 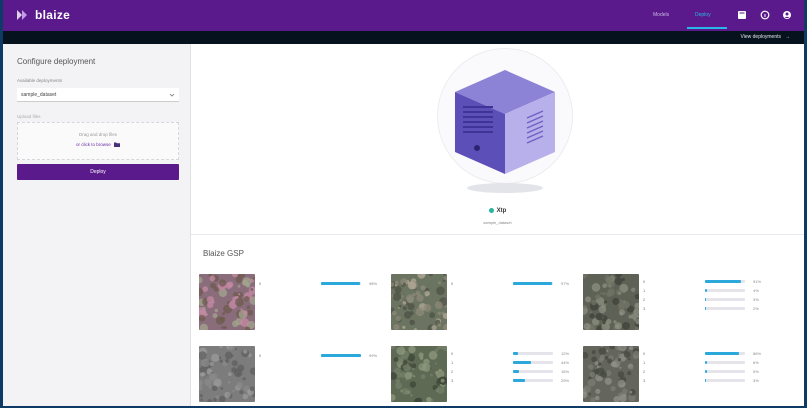 What do you see at coordinates (98, 141) in the screenshot?
I see `file-dropzone: Drag and drop files or click to browse` at bounding box center [98, 141].